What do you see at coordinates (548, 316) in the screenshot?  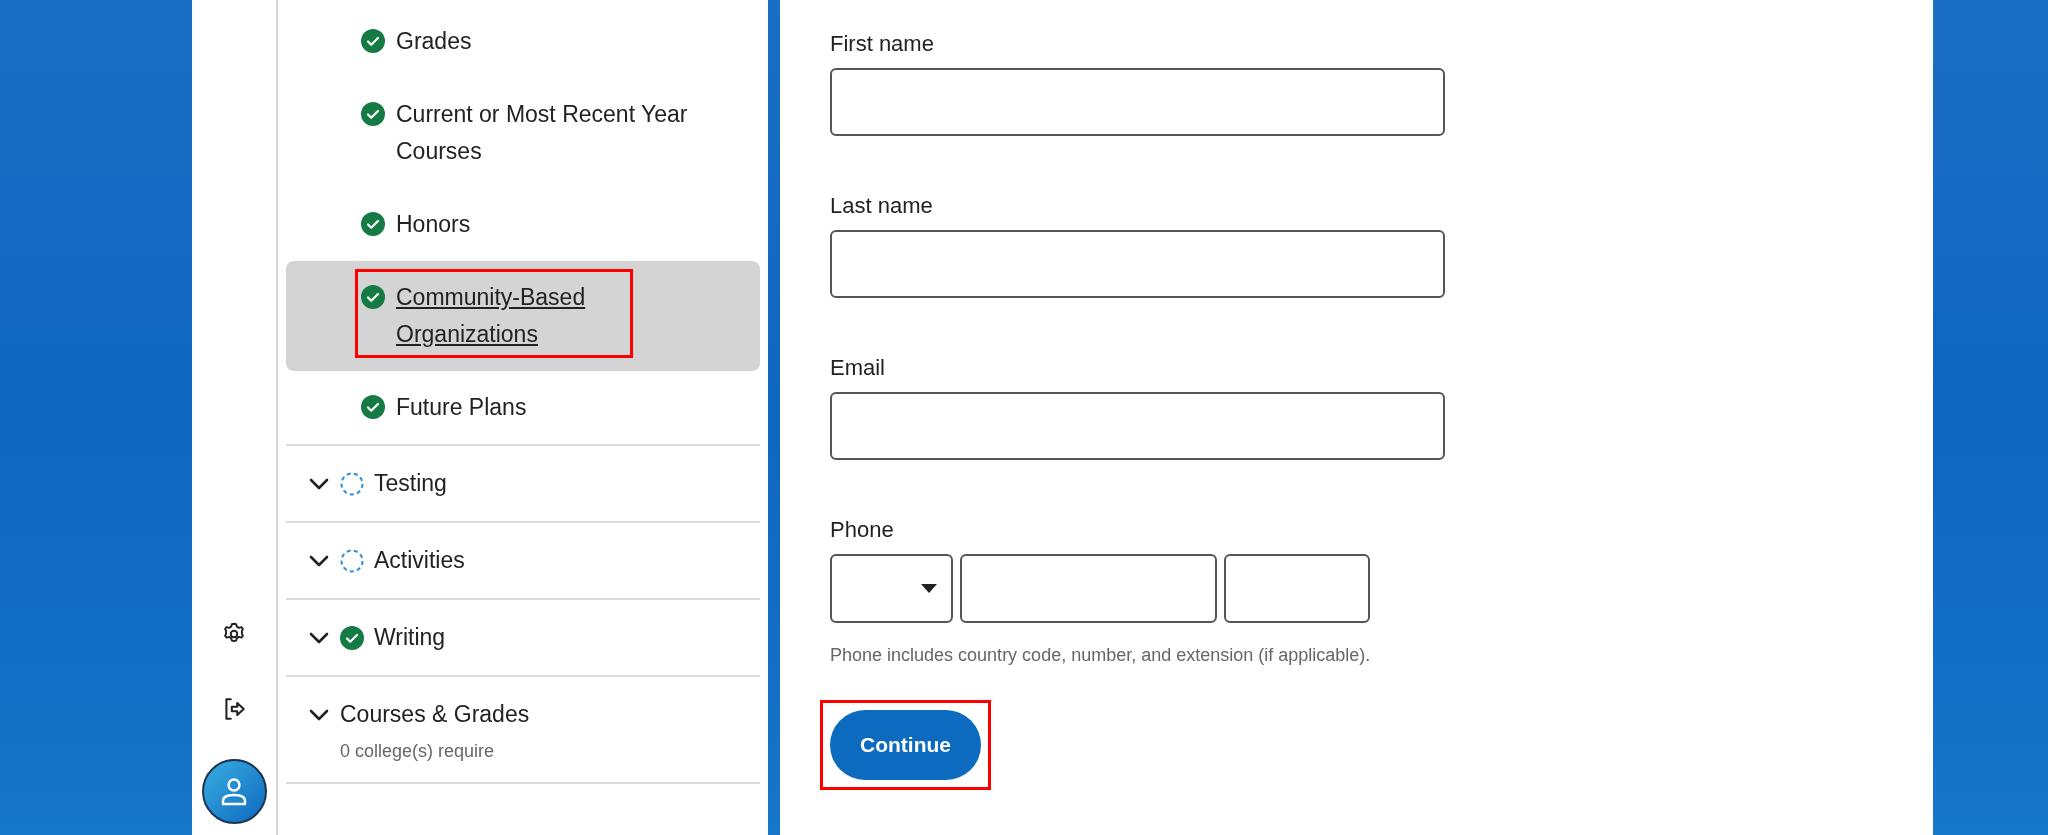 I see `subitem-label: Community-Based Organizations` at bounding box center [548, 316].